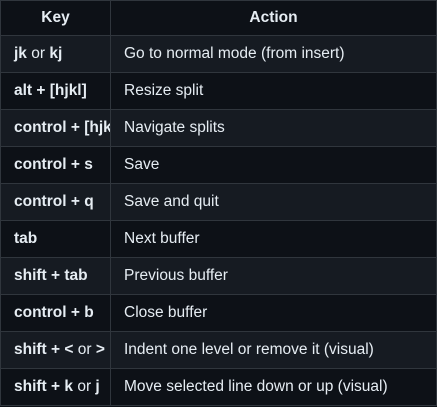 The width and height of the screenshot is (437, 407). I want to click on header-key: Key, so click(55, 18).